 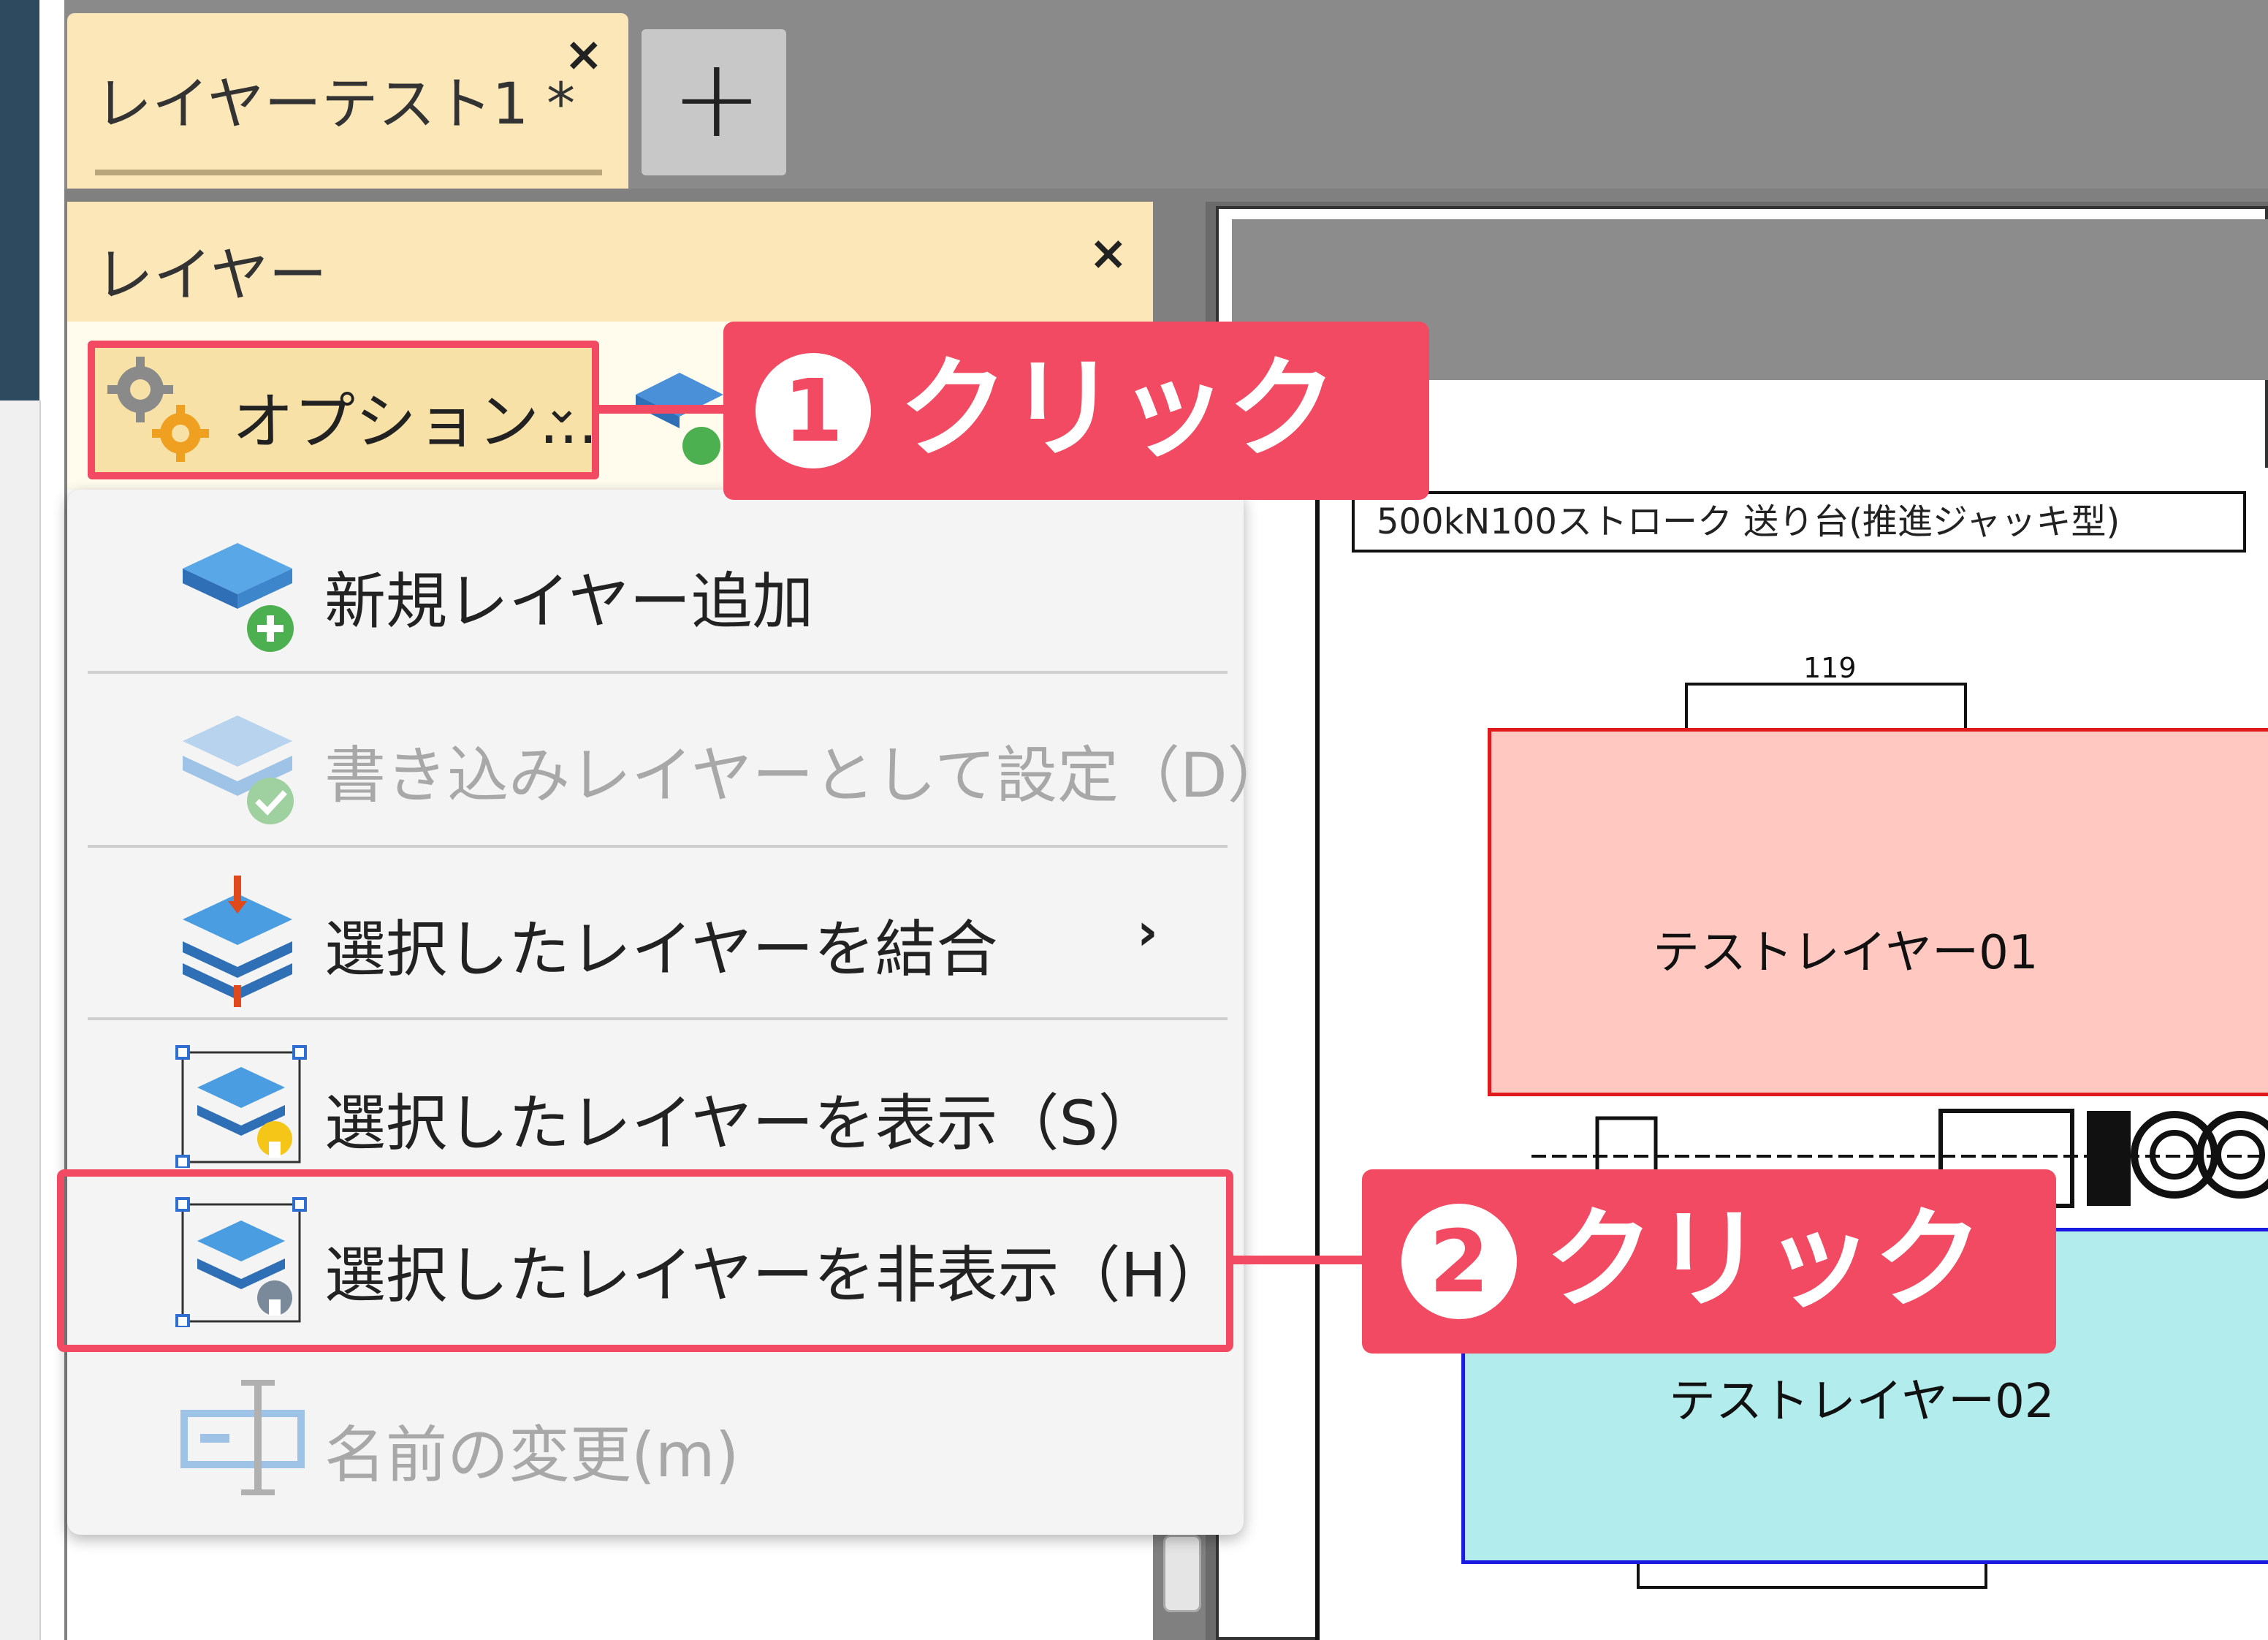 What do you see at coordinates (238, 770) in the screenshot?
I see `layer-check-icon` at bounding box center [238, 770].